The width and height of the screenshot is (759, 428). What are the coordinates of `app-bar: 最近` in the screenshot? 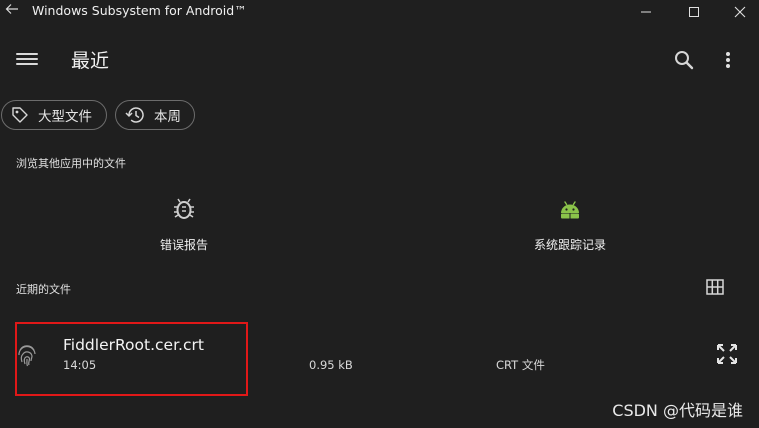 It's located at (379, 60).